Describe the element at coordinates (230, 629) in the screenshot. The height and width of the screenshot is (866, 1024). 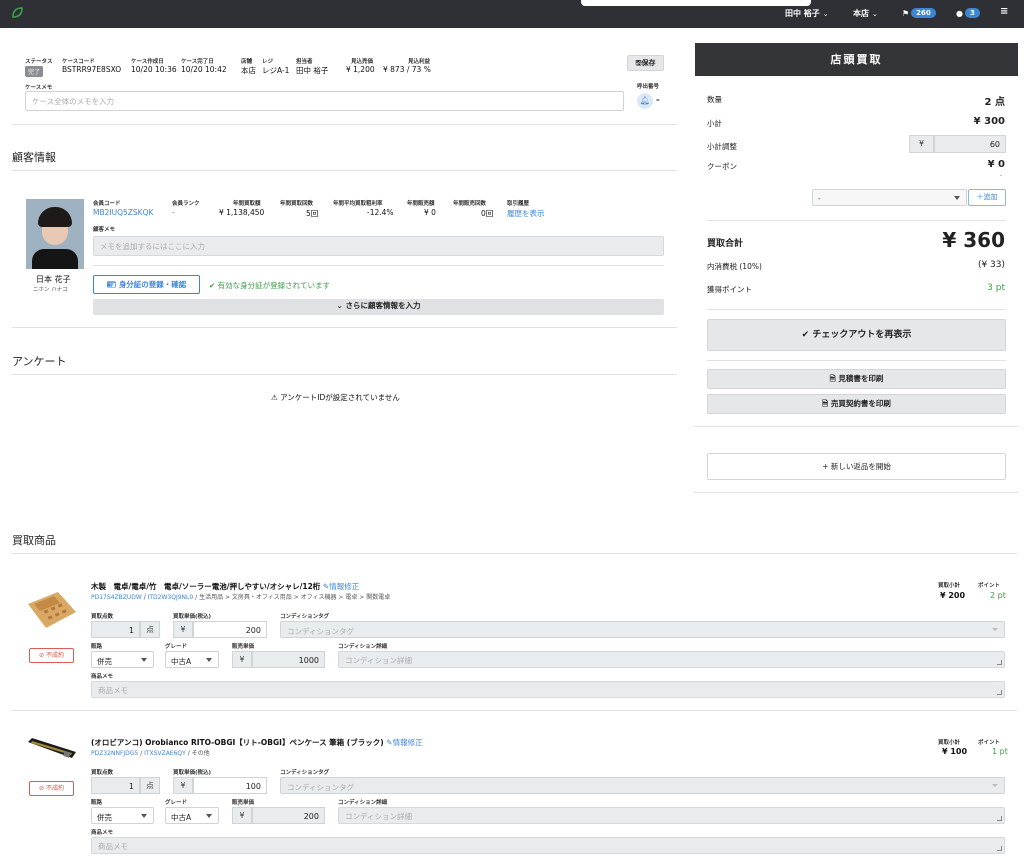
I see `unit-price-input: 200` at that location.